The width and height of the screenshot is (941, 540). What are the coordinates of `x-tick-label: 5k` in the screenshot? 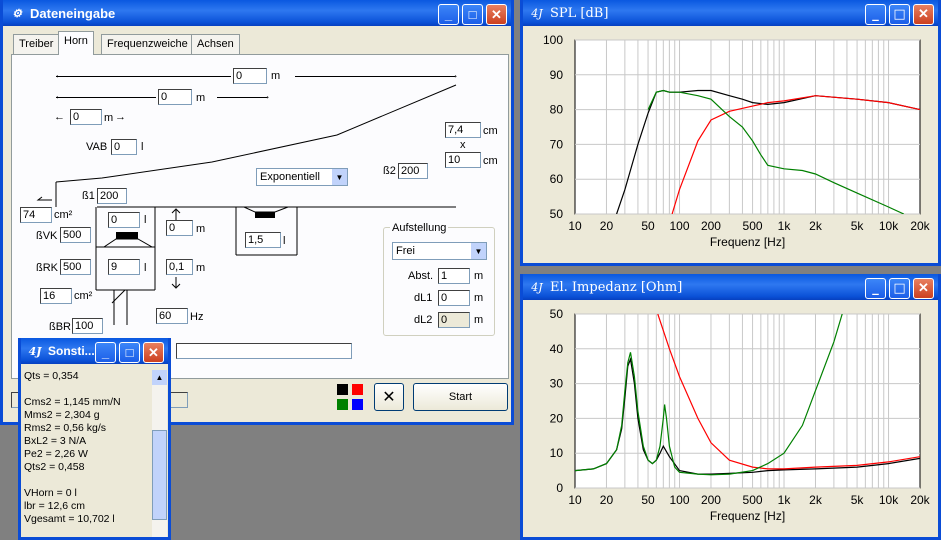 It's located at (858, 500).